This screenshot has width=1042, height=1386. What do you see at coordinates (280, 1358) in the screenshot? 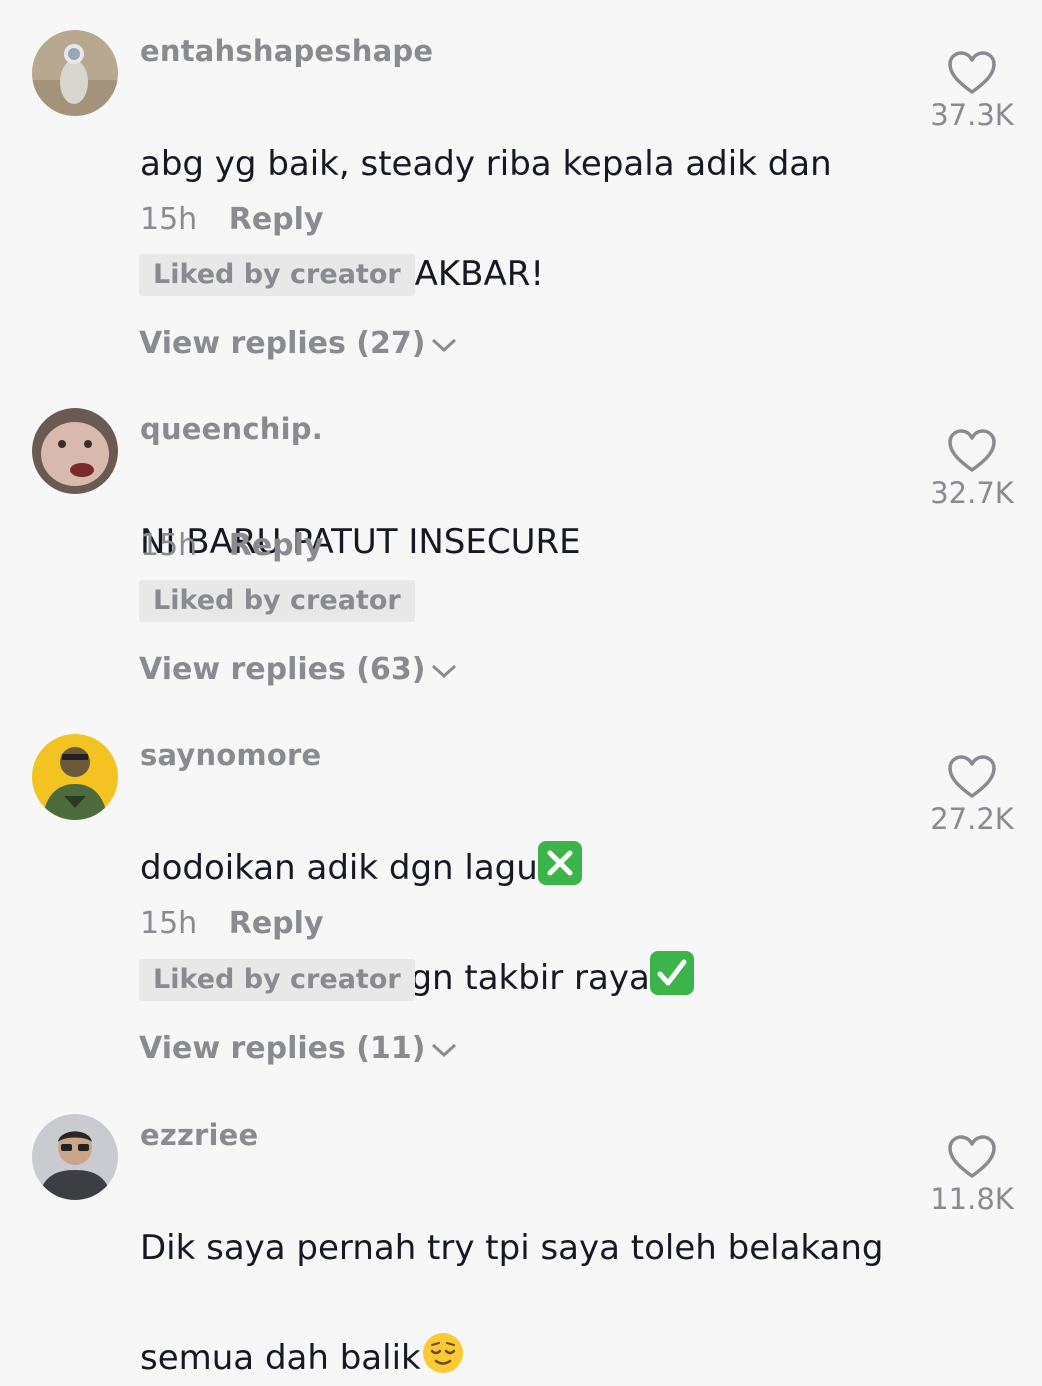
I see `comment-text-line: semua dah balik` at bounding box center [280, 1358].